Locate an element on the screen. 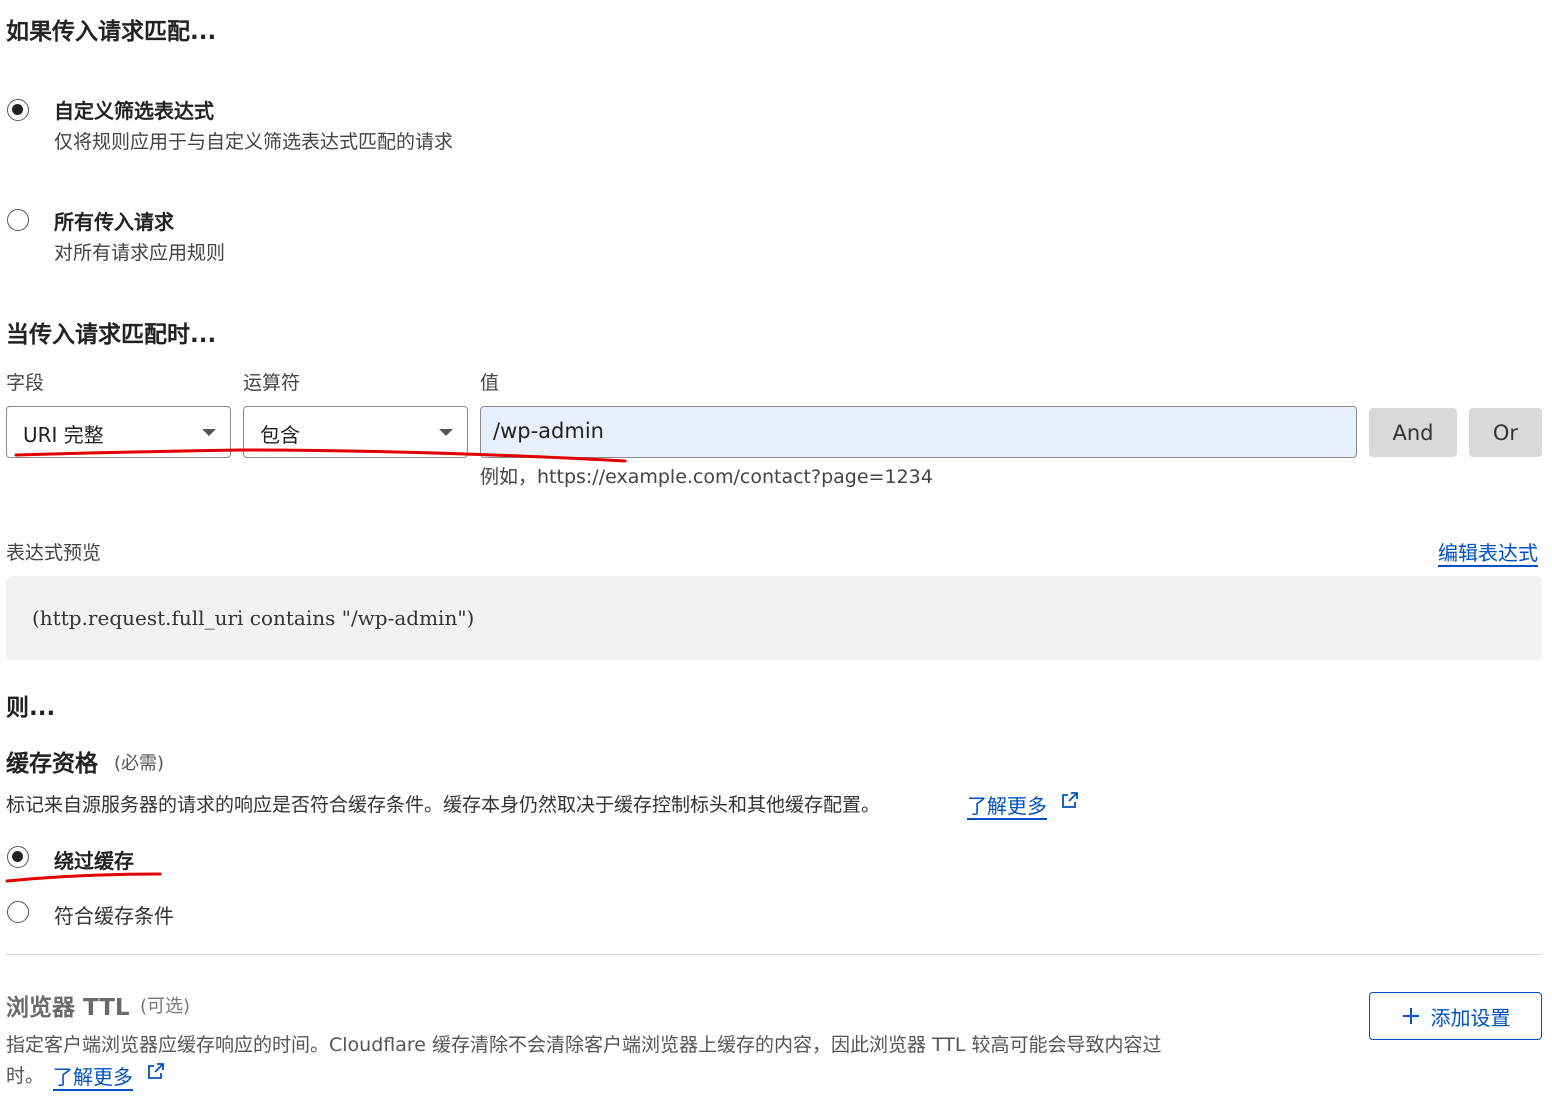 This screenshot has height=1097, width=1552. radio-all-requests-label: 所有传入请求 is located at coordinates (114, 220).